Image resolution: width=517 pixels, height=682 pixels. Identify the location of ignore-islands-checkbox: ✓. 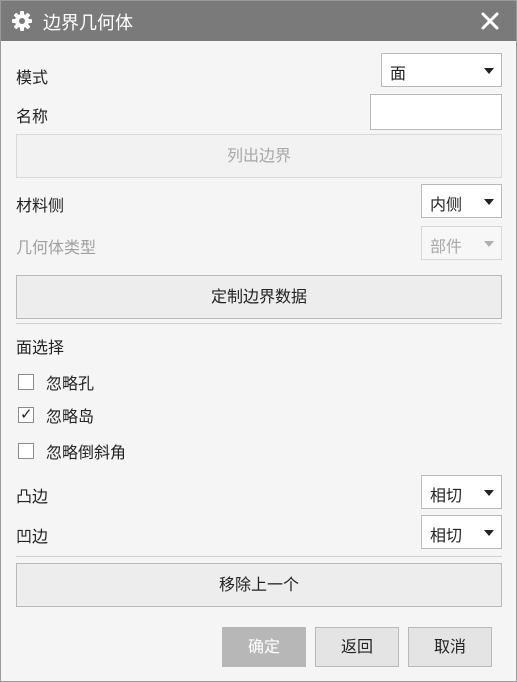
(26, 414).